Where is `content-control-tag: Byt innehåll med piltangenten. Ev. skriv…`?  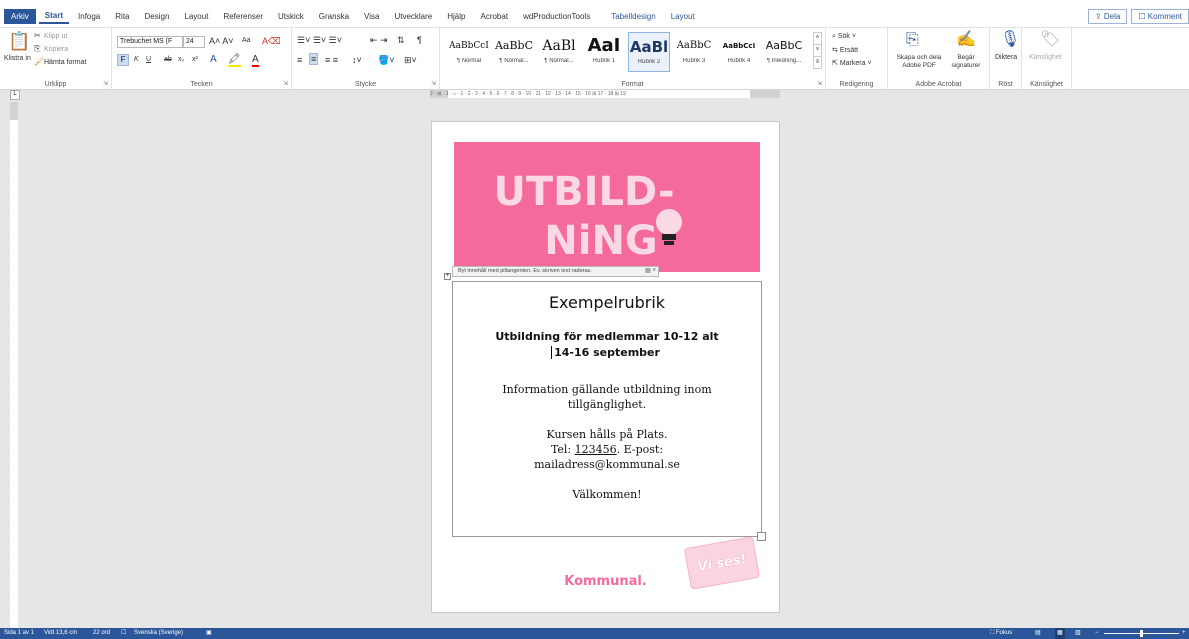 content-control-tag: Byt innehåll med piltangenten. Ev. skriv… is located at coordinates (555, 271).